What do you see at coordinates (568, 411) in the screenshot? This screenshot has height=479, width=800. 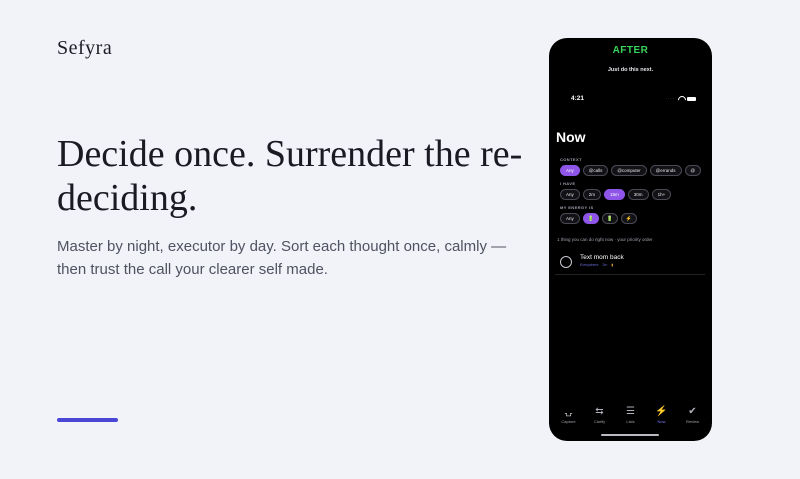 I see `inbox-icon: ⍽` at bounding box center [568, 411].